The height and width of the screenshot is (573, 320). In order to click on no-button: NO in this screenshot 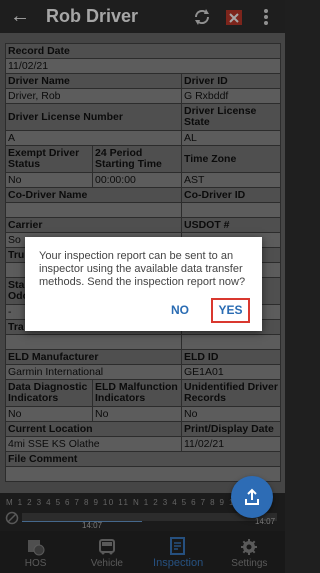, I will do `click(180, 310)`.